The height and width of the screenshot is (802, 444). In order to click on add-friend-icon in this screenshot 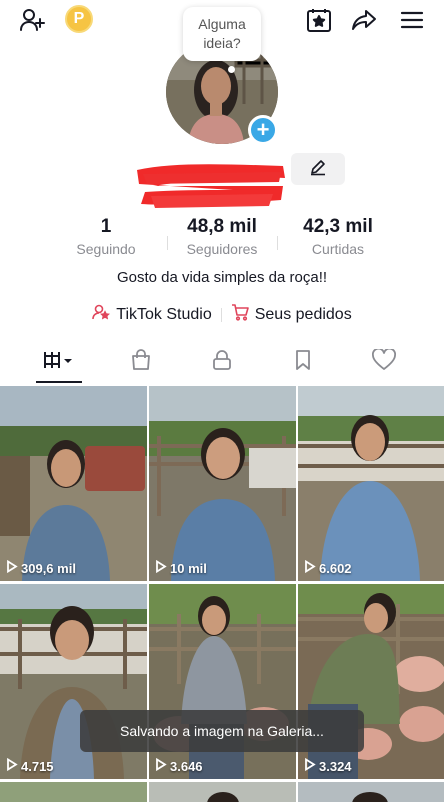, I will do `click(32, 20)`.